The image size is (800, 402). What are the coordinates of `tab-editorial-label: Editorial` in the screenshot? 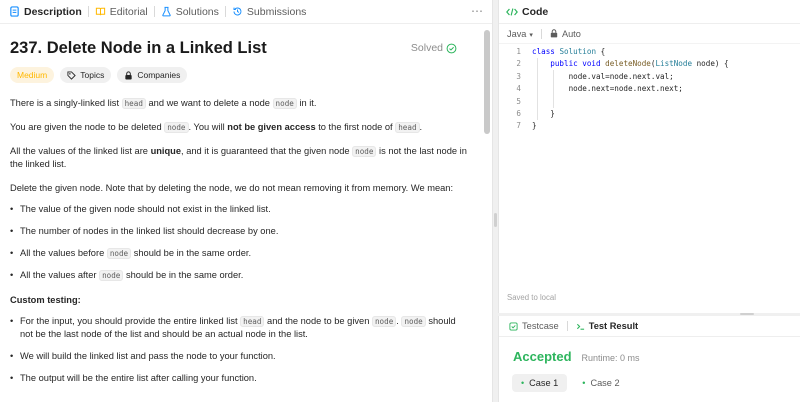 It's located at (128, 11).